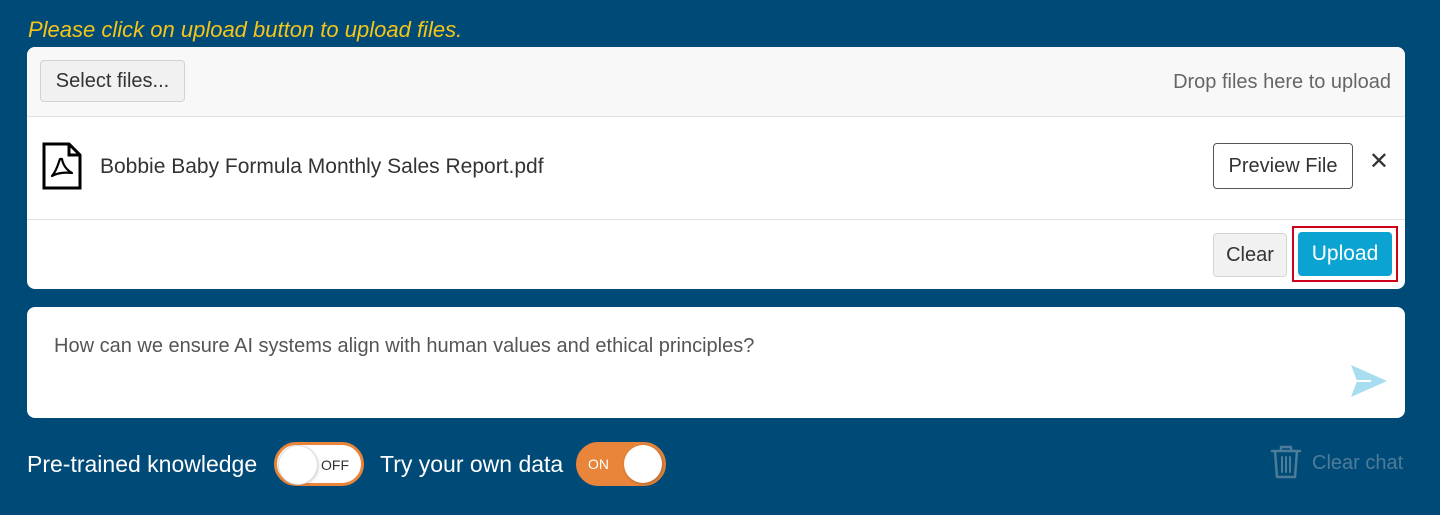  What do you see at coordinates (621, 464) in the screenshot?
I see `own-data-toggle: ON` at bounding box center [621, 464].